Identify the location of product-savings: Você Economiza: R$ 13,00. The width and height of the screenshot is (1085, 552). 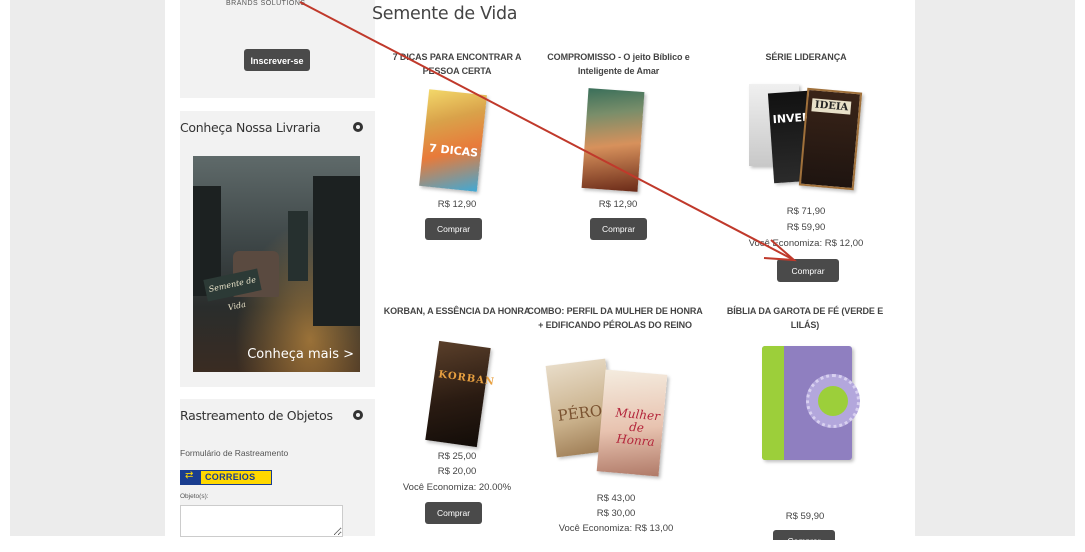
(616, 528).